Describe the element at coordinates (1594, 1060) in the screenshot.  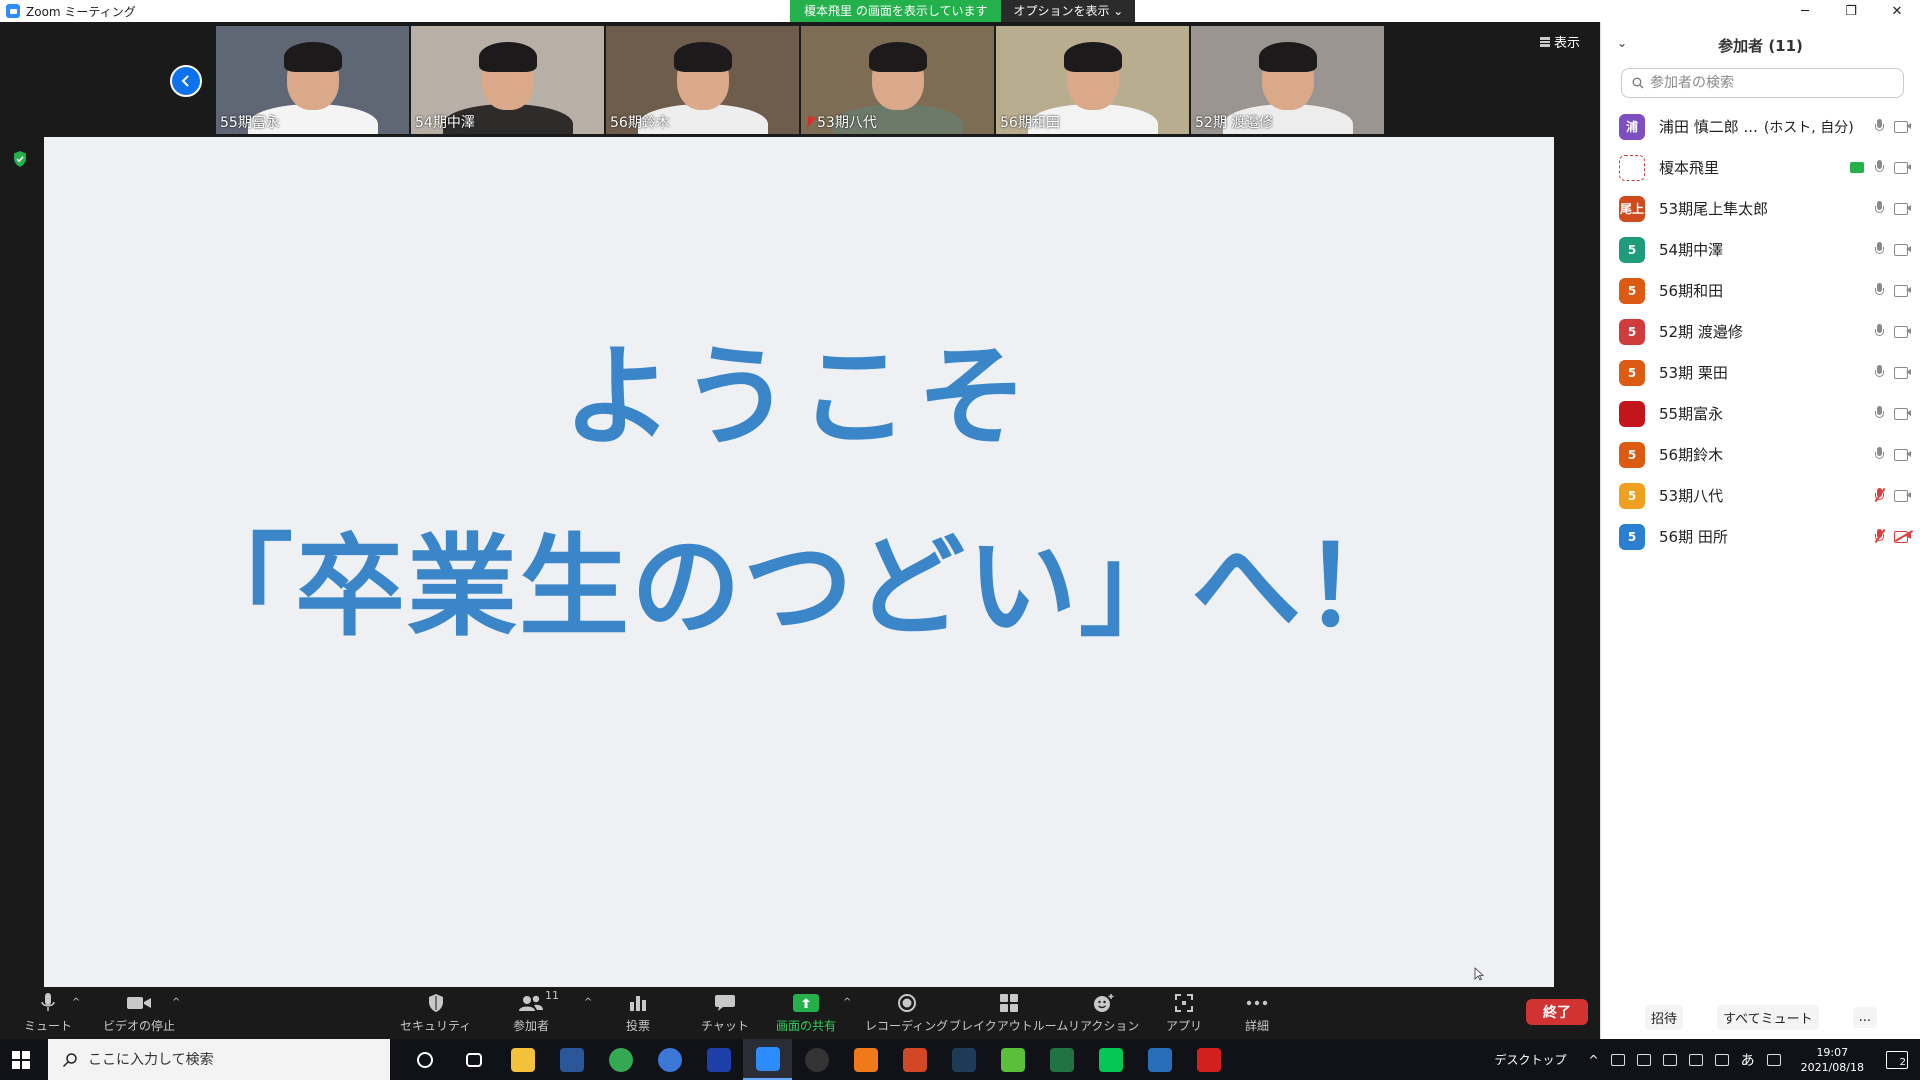
I see `tray-expand-chevron-icon: ^` at that location.